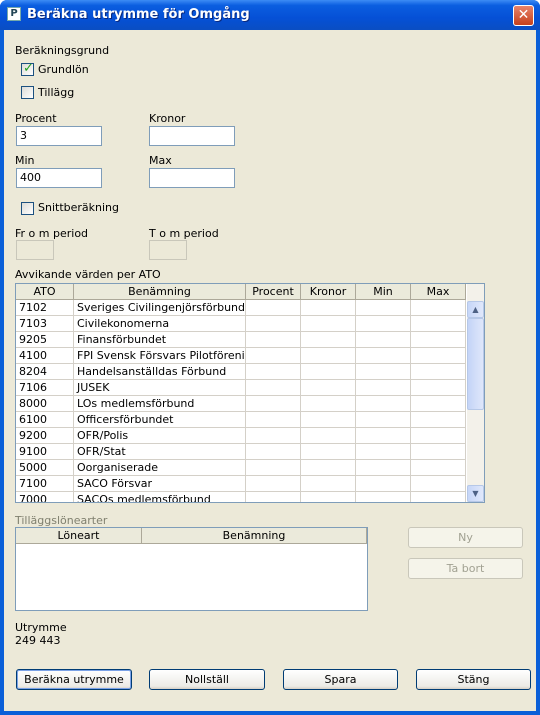  I want to click on column-header: Kronor, so click(328, 292).